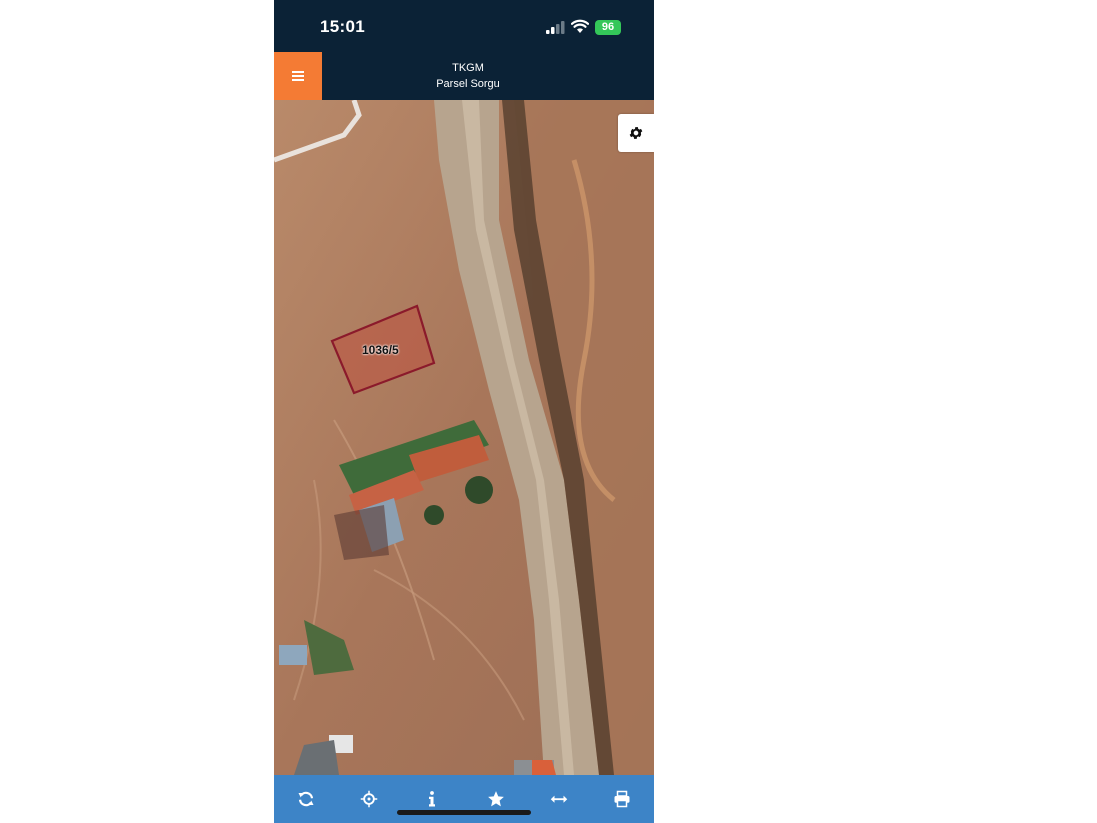 The image size is (1097, 823). What do you see at coordinates (342, 26) in the screenshot?
I see `status-time: 15:01` at bounding box center [342, 26].